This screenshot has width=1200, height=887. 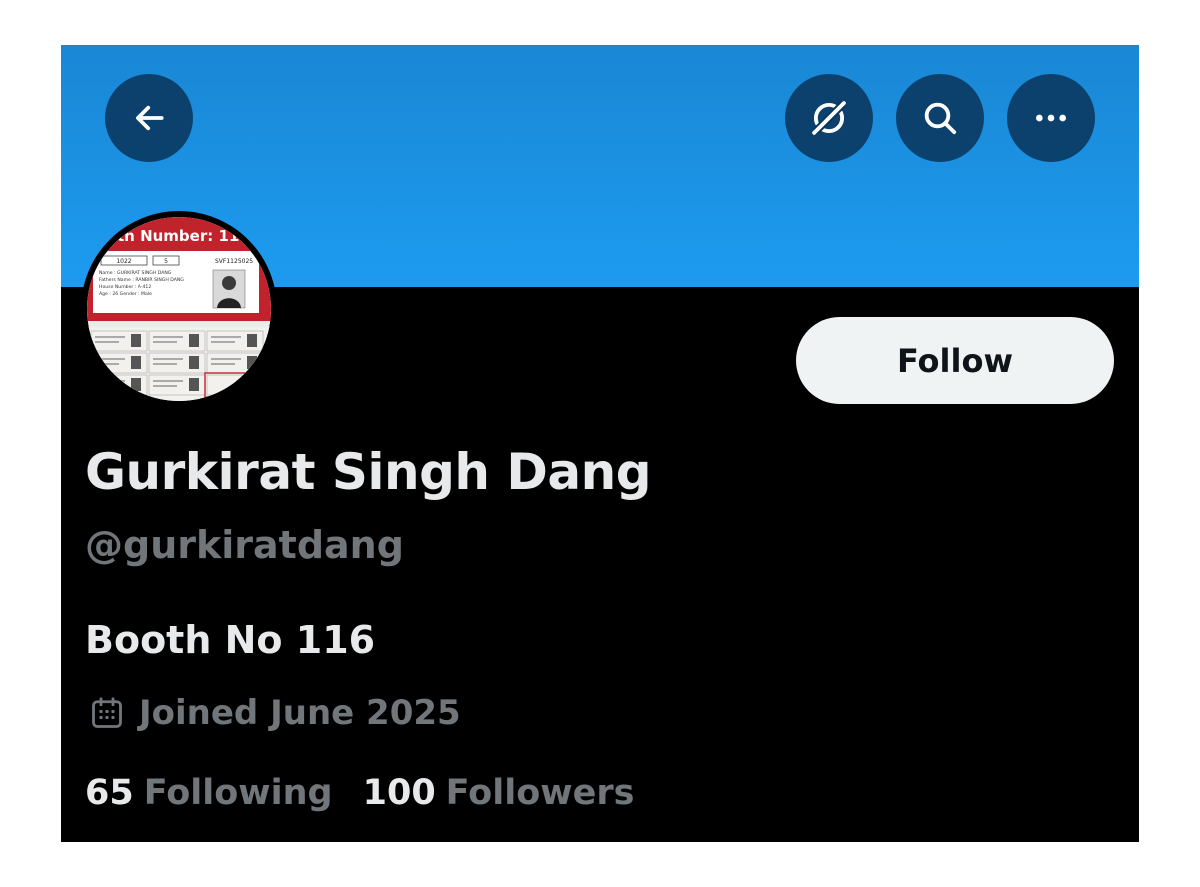 I want to click on slip-title: th Number: 116, so click(x=183, y=236).